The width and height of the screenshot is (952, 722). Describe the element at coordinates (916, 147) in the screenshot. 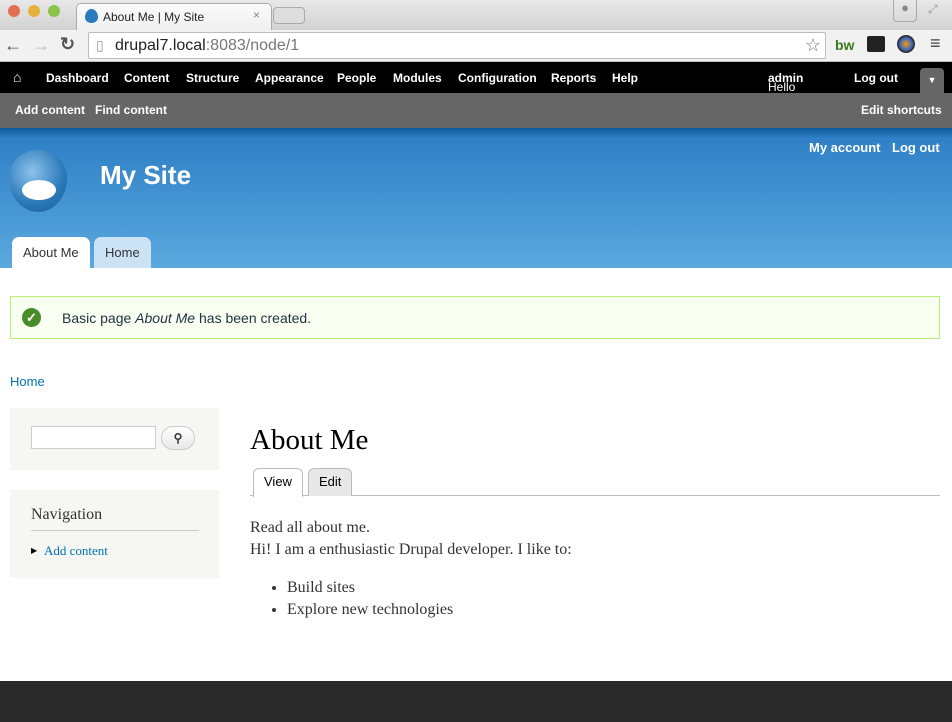

I see `header-logout-link: Log out` at that location.